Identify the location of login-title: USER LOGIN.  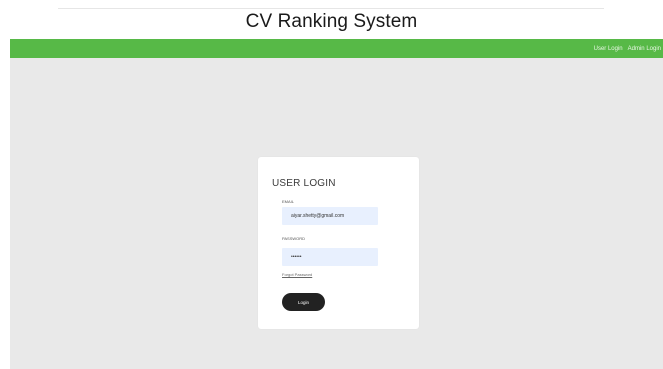
(304, 183).